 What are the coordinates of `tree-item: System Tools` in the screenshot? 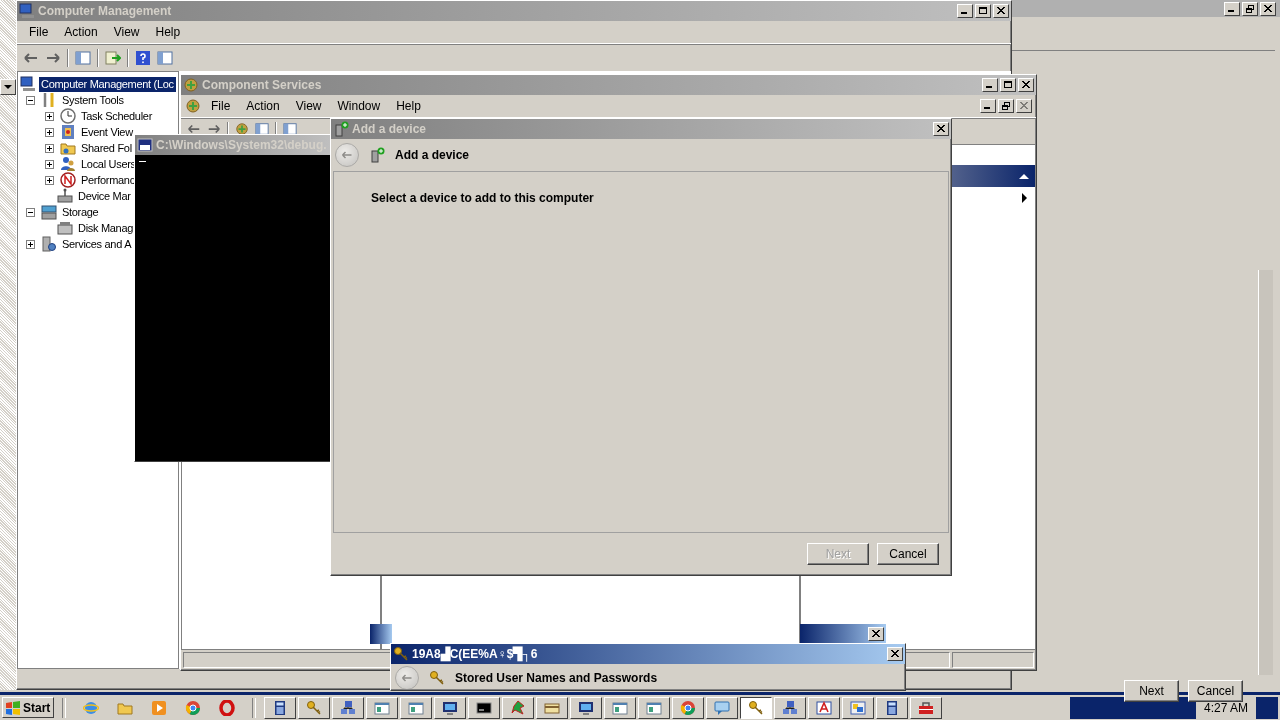 It's located at (93, 100).